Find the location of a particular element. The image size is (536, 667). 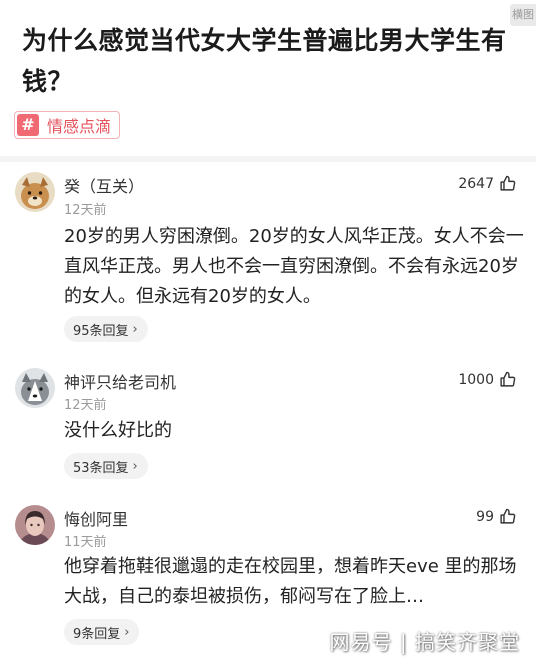

view-replies-button: 95条回复 › is located at coordinates (106, 329).